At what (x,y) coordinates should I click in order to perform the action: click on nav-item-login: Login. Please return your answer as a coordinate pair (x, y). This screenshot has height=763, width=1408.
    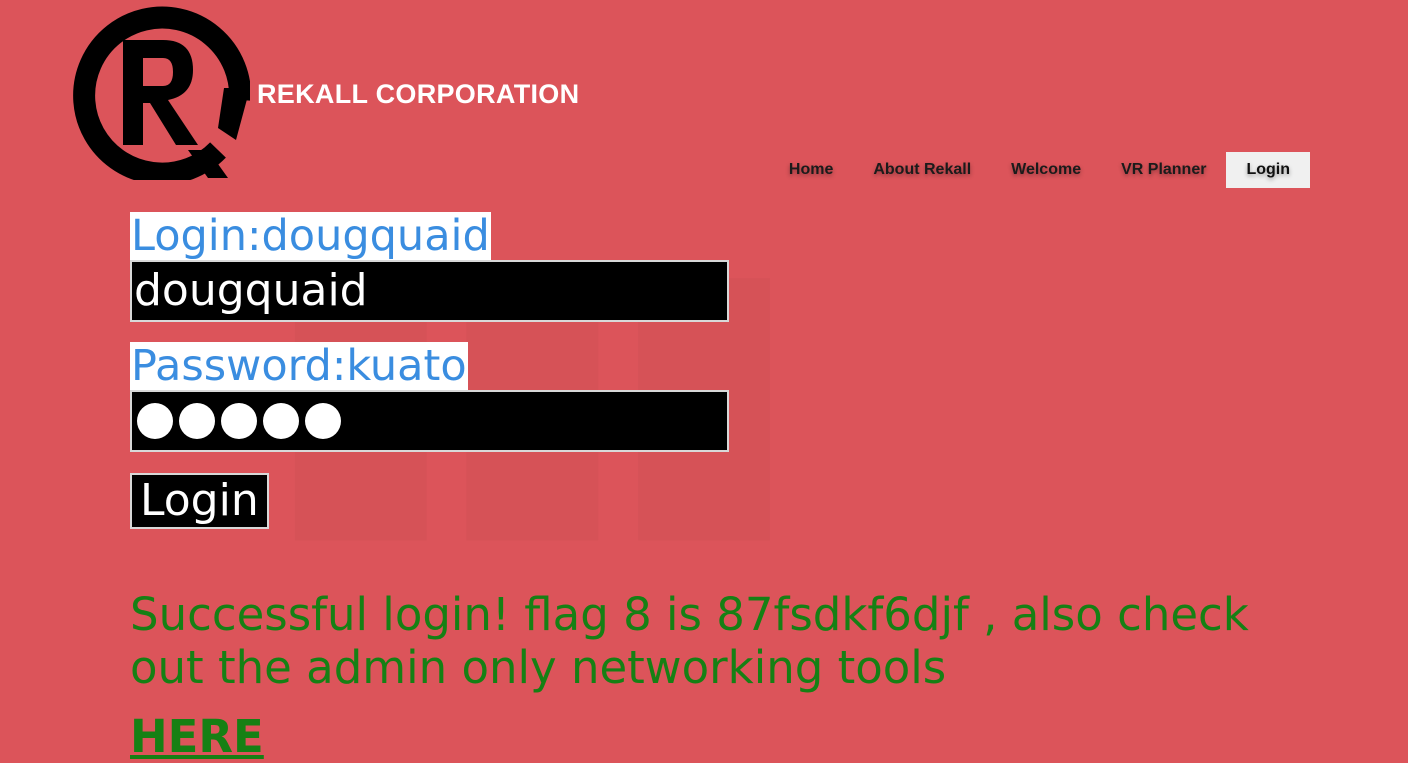
    Looking at the image, I should click on (1268, 170).